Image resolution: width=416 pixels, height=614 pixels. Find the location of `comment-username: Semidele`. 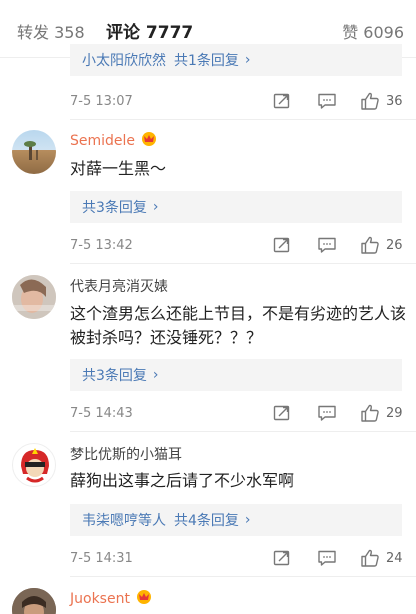

comment-username: Semidele is located at coordinates (114, 141).